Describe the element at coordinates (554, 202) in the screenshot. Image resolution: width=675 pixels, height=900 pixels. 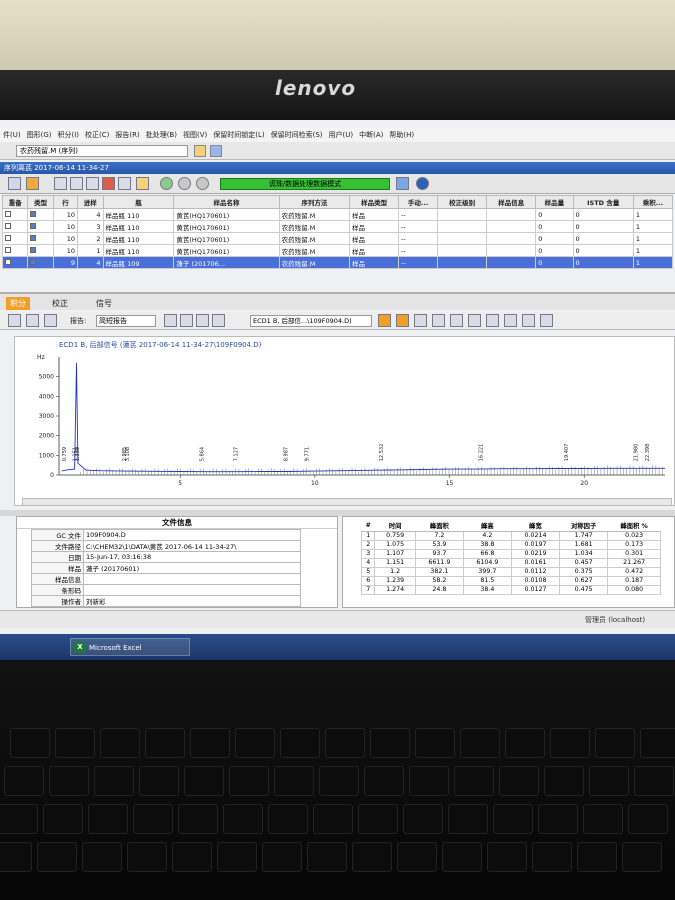
I see `column-header: 样品量` at that location.